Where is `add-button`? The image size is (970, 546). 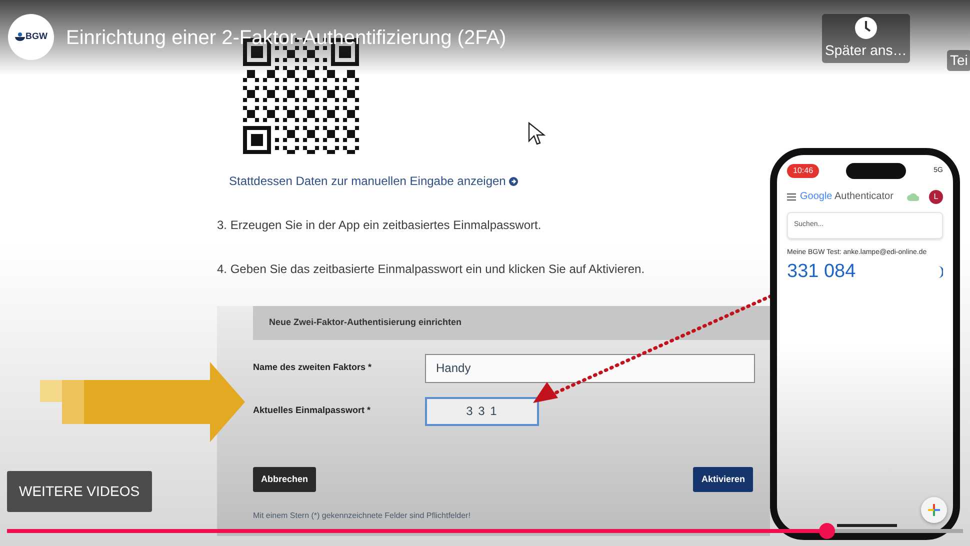 add-button is located at coordinates (934, 510).